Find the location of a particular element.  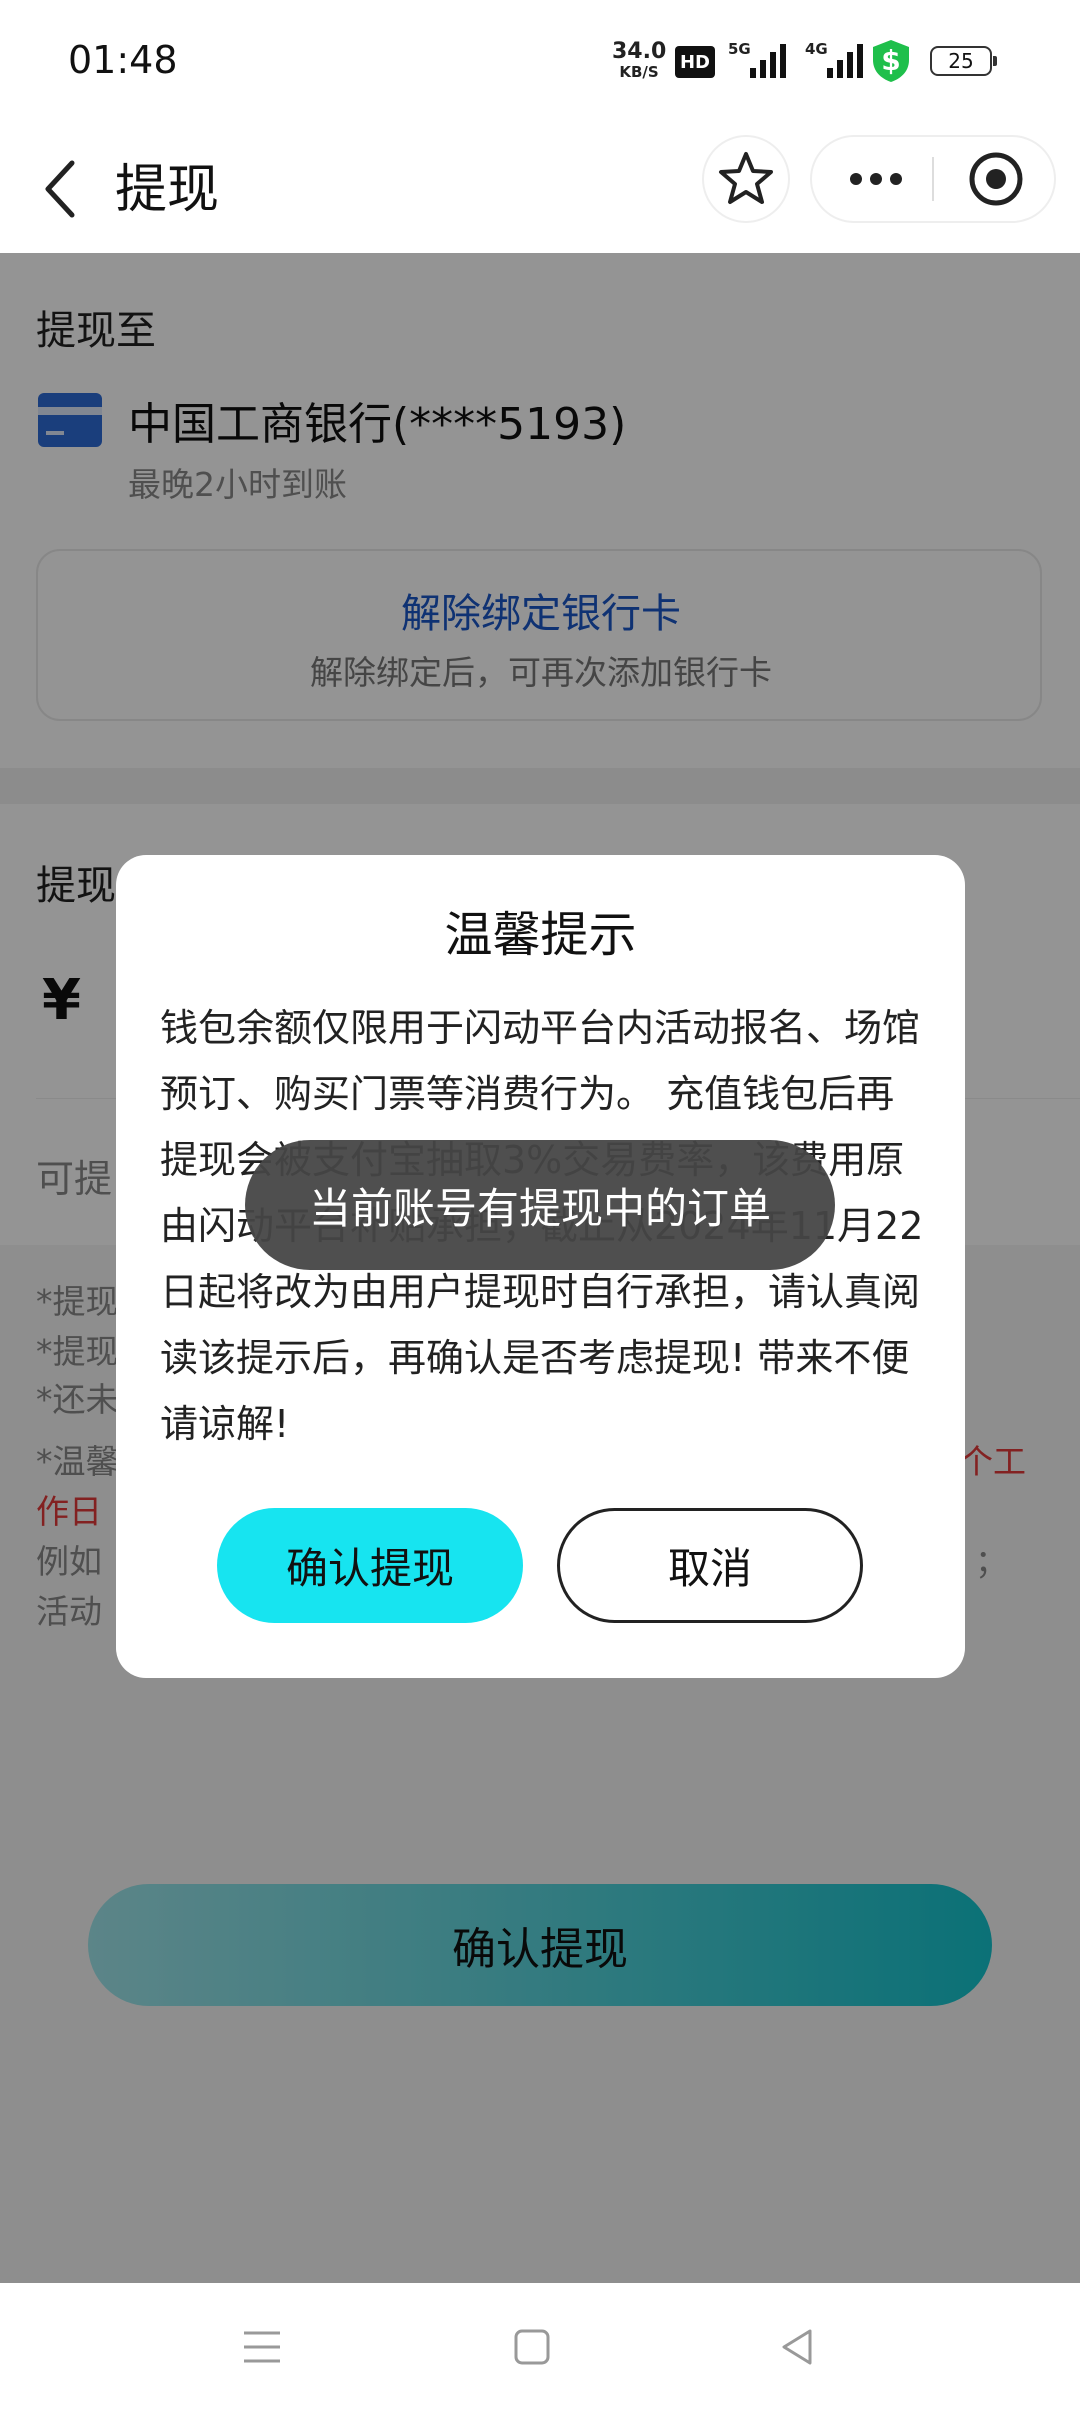

battery-icon: 25 is located at coordinates (963, 61).